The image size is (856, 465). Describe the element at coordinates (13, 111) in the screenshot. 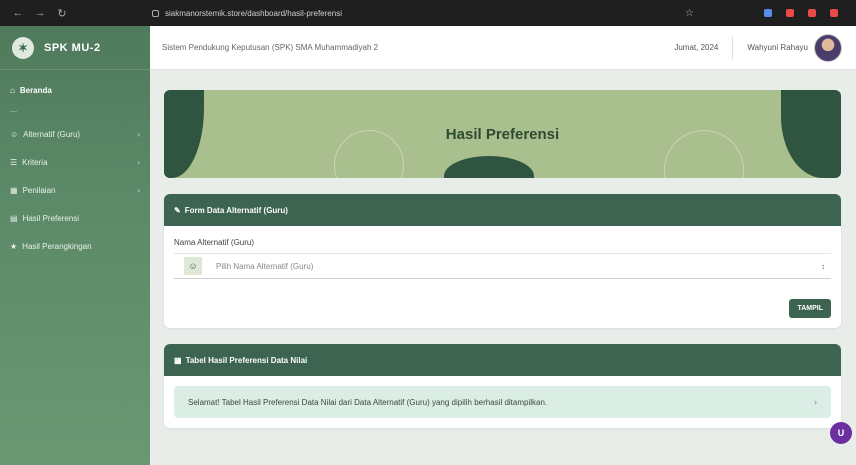

I see `sidebar-heading: —` at that location.